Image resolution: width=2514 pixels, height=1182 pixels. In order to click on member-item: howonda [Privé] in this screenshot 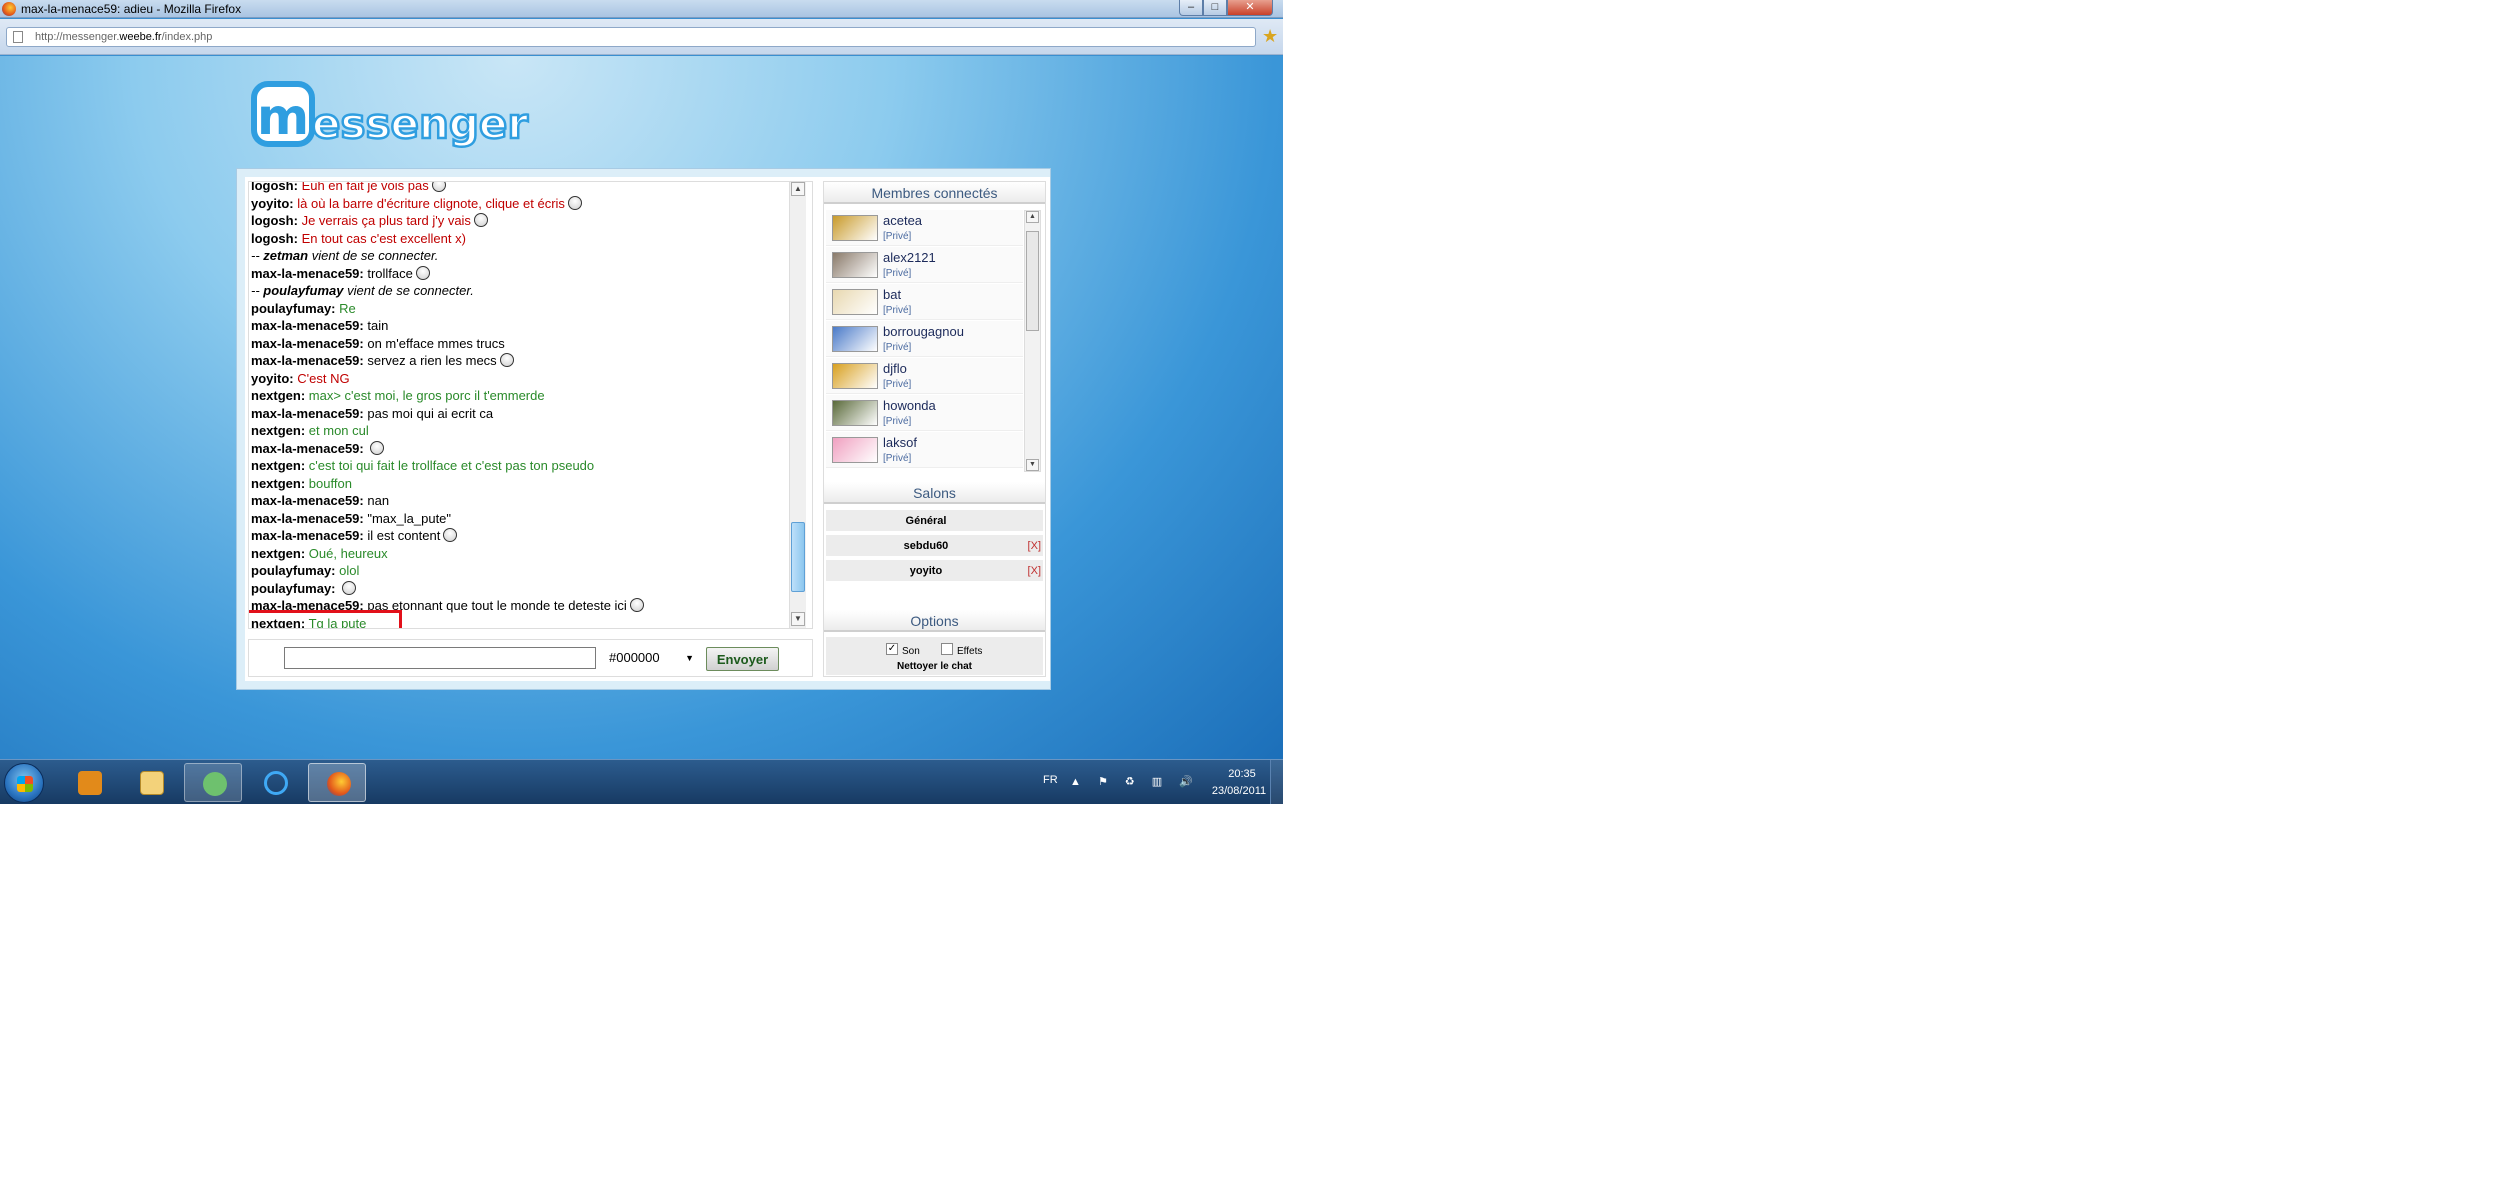, I will do `click(924, 413)`.